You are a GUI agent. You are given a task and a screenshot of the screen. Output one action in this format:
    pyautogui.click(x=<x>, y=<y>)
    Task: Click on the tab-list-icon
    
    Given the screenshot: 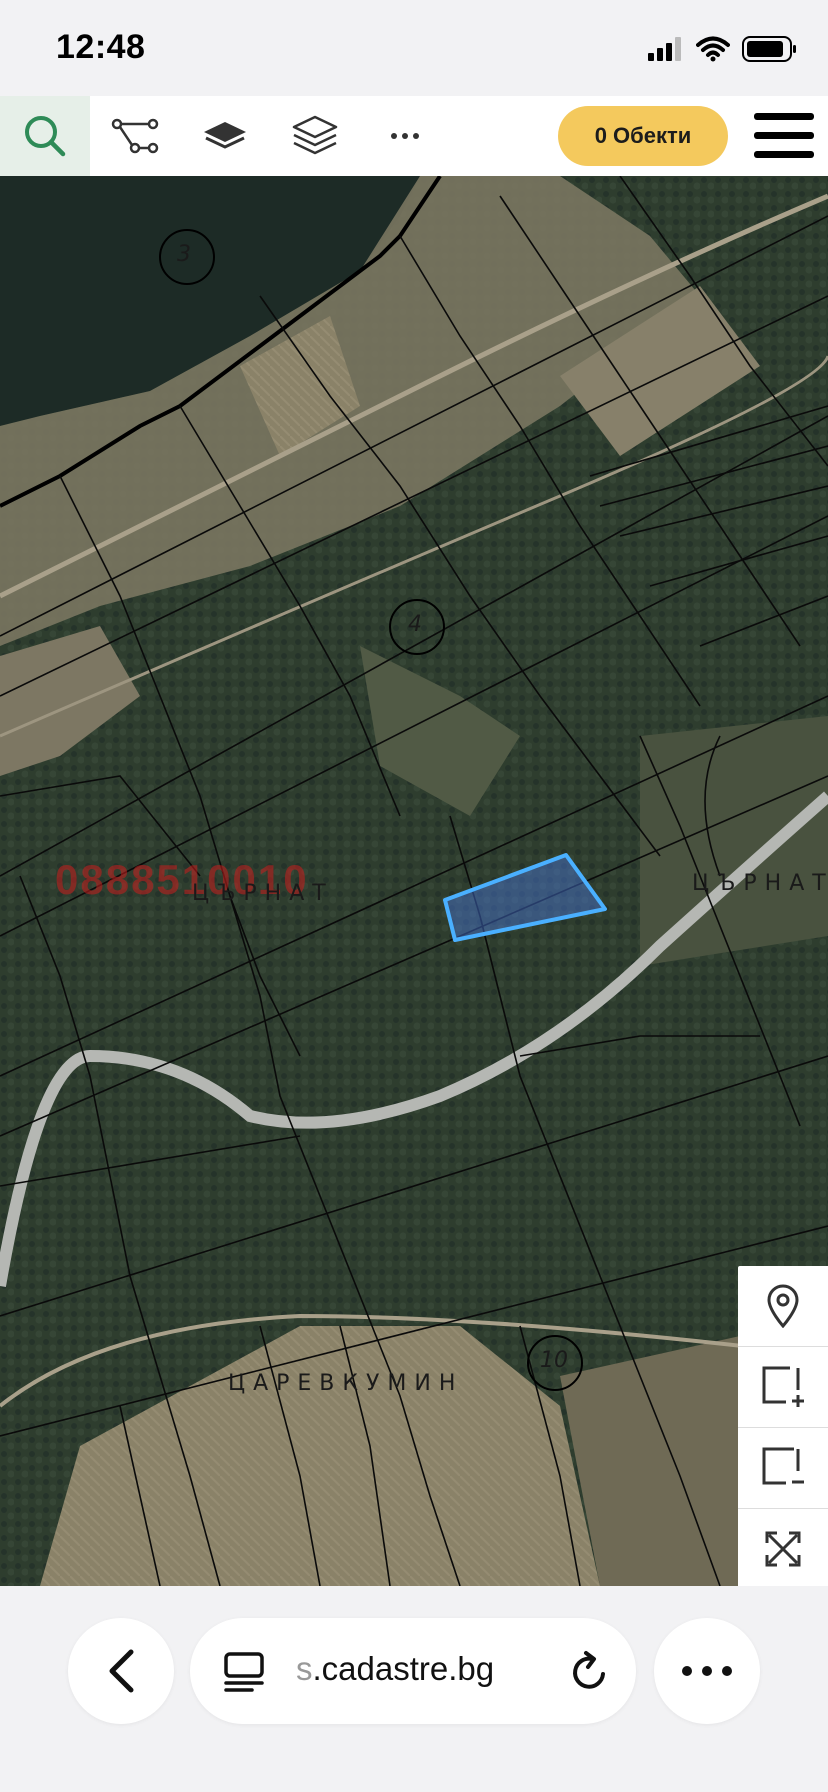 What is the action you would take?
    pyautogui.click(x=244, y=1672)
    